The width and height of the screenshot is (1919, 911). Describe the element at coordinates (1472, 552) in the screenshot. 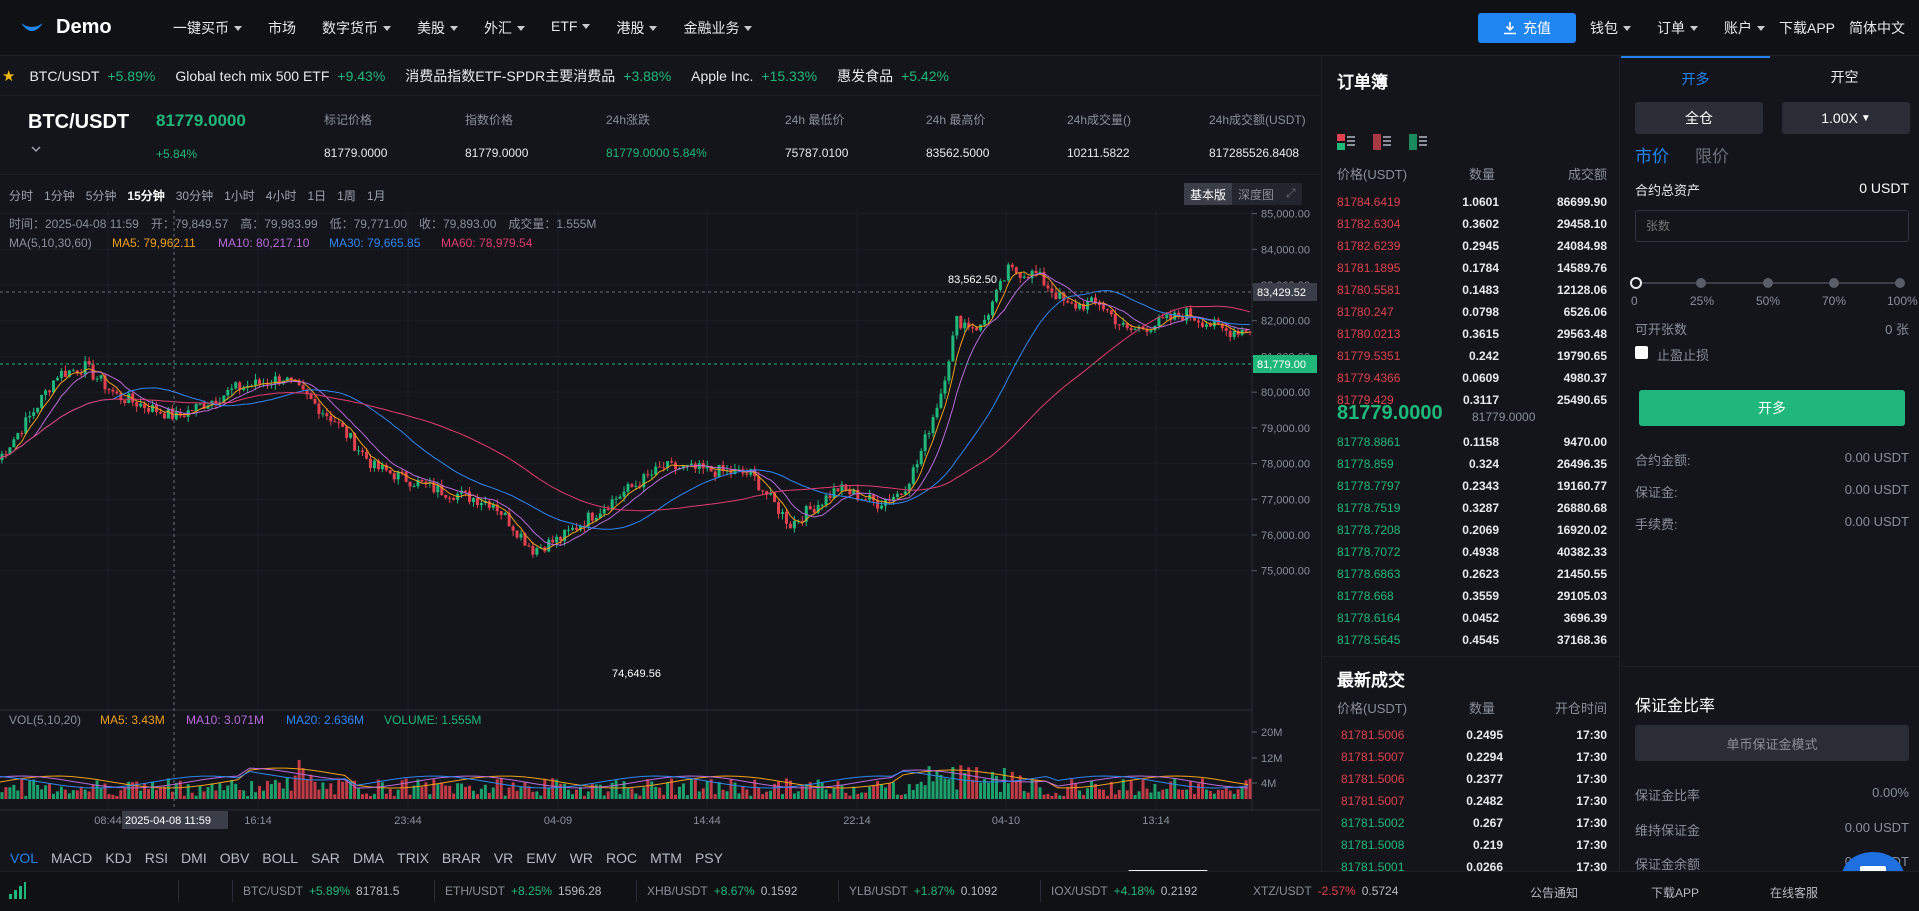

I see `book-row: 81778.7072 0.4938 40382.33` at that location.